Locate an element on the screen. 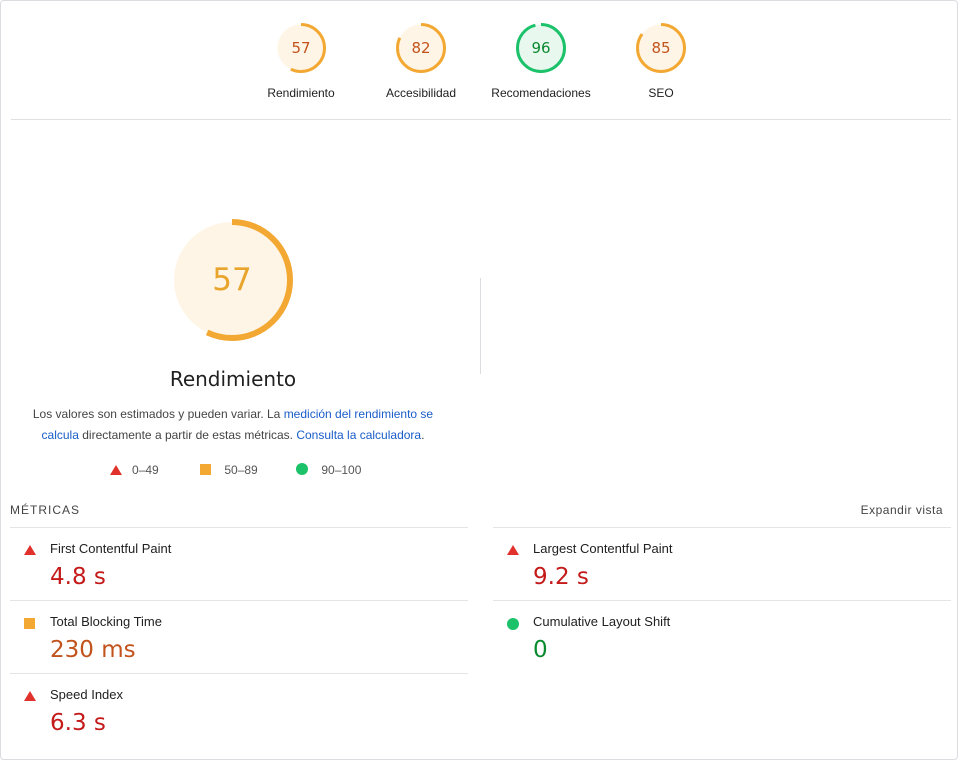 The height and width of the screenshot is (762, 960). gauge-label: SEO is located at coordinates (661, 93).